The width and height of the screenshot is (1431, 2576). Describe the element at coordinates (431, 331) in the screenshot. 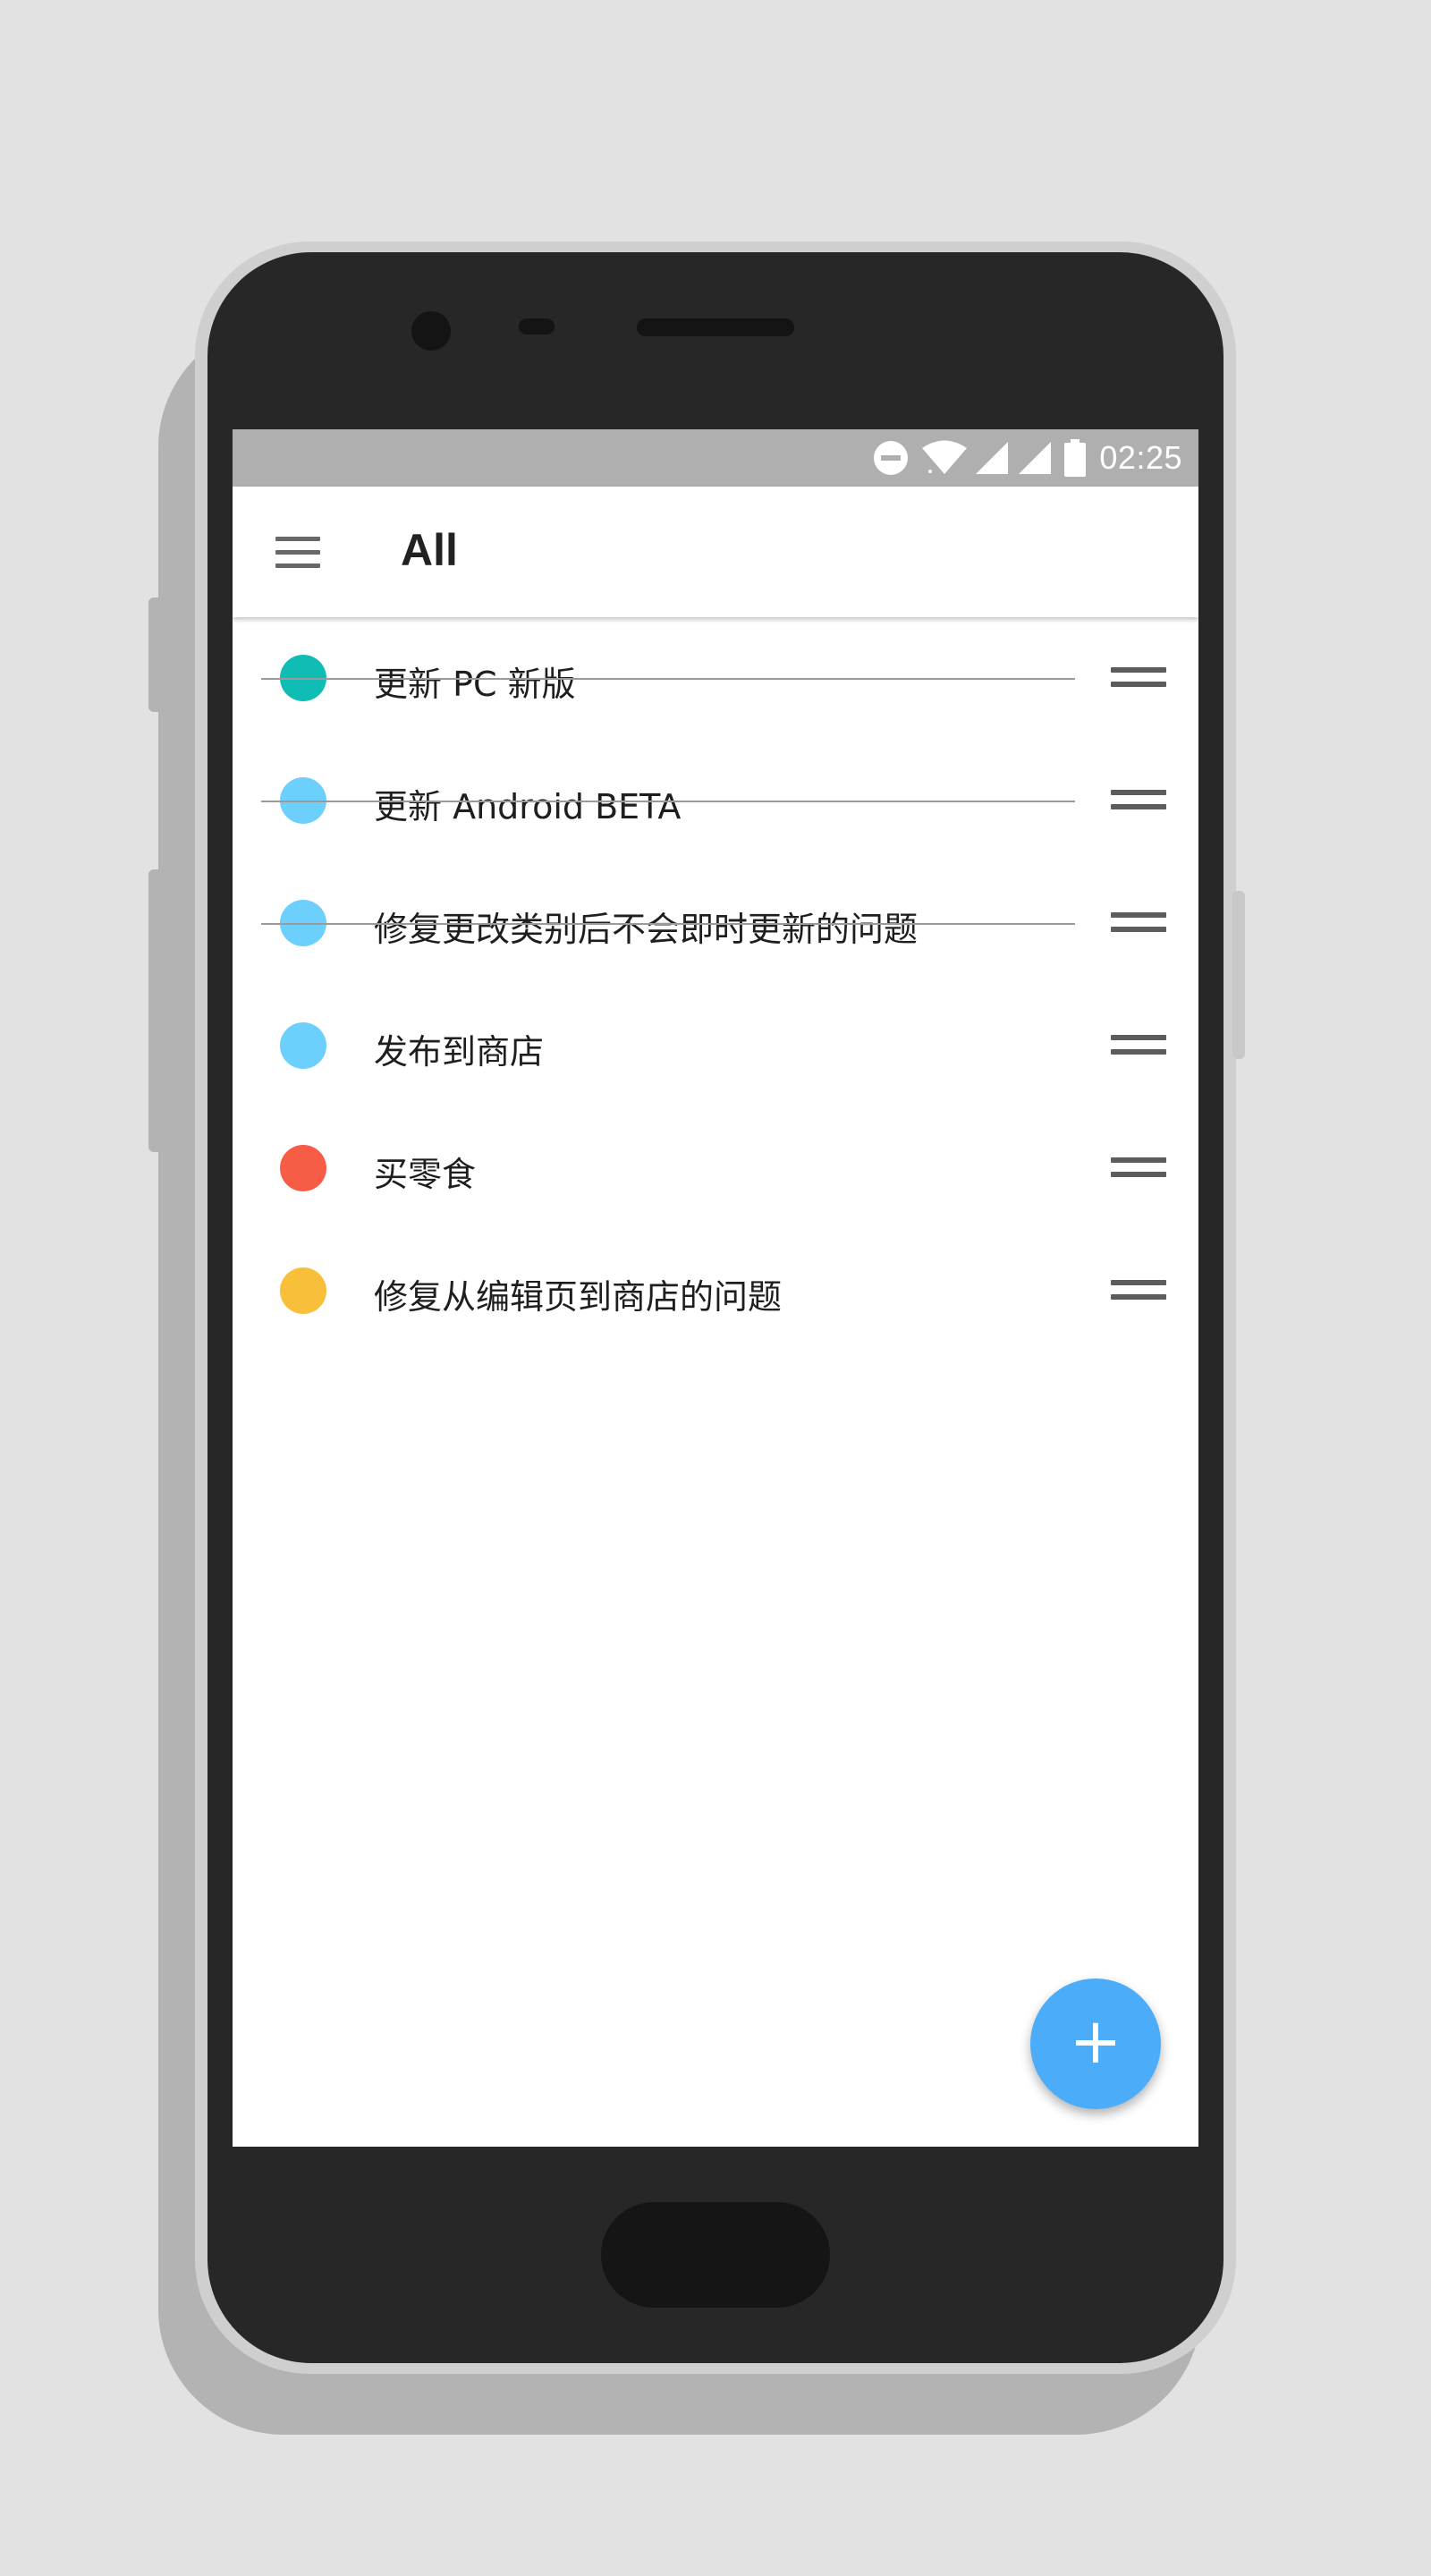

I see `front-camera` at that location.